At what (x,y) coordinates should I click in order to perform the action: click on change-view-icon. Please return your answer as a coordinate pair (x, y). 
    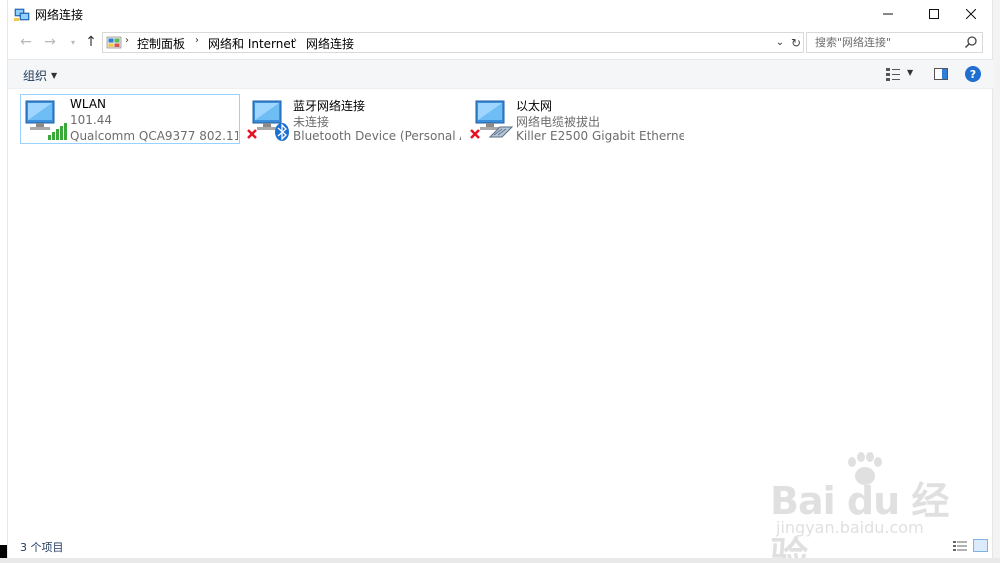
    Looking at the image, I should click on (894, 74).